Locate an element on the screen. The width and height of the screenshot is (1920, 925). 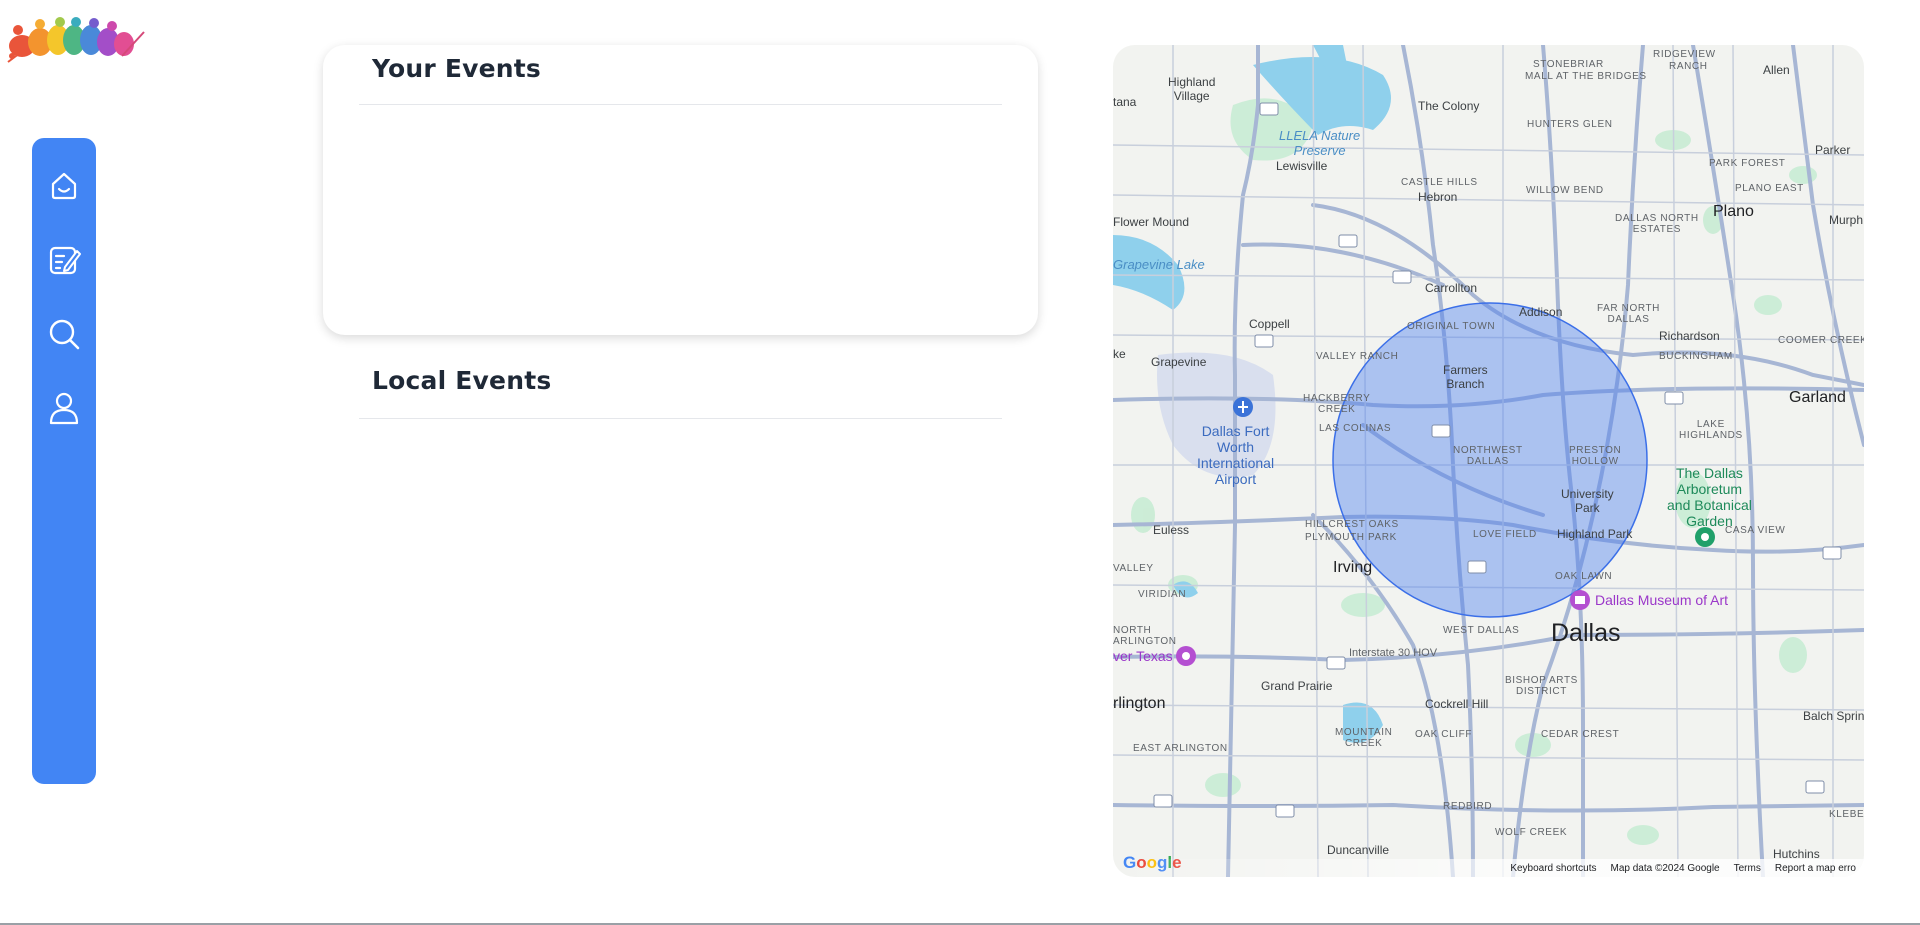
map-label-dfw-airport: Dallas Fort Worth International Airport is located at coordinates (1236, 455).